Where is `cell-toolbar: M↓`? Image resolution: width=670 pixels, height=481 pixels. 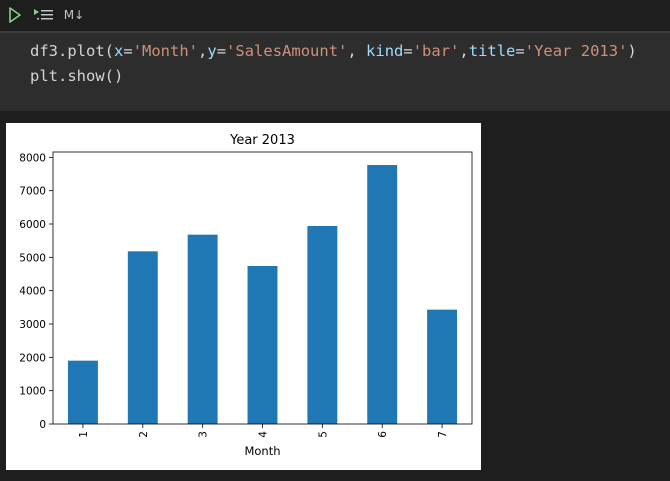 cell-toolbar: M↓ is located at coordinates (335, 15).